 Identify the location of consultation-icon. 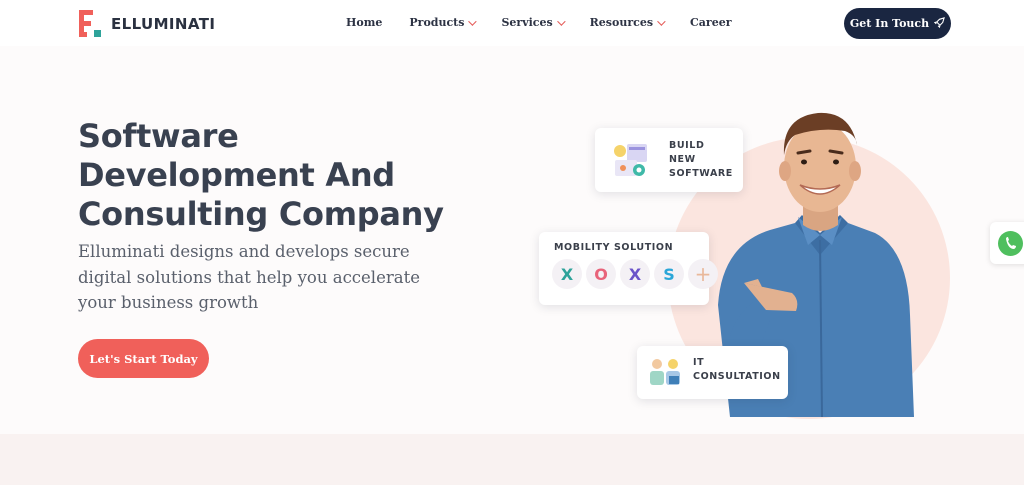
(665, 372).